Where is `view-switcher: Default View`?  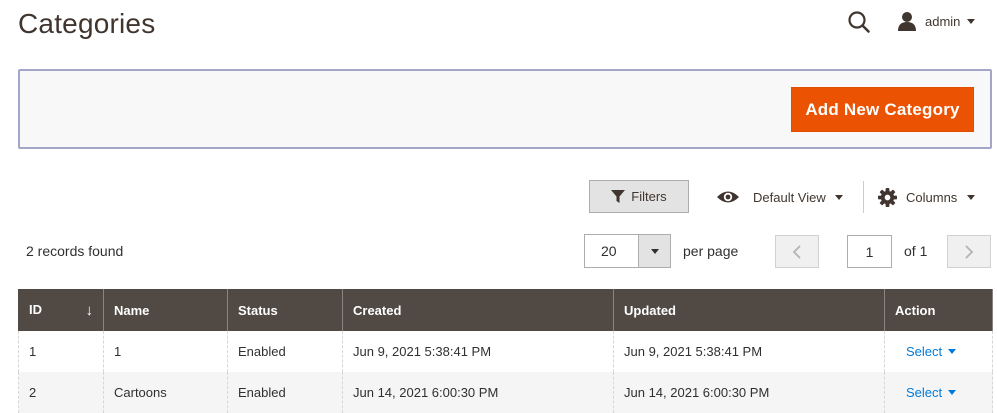 view-switcher: Default View is located at coordinates (779, 197).